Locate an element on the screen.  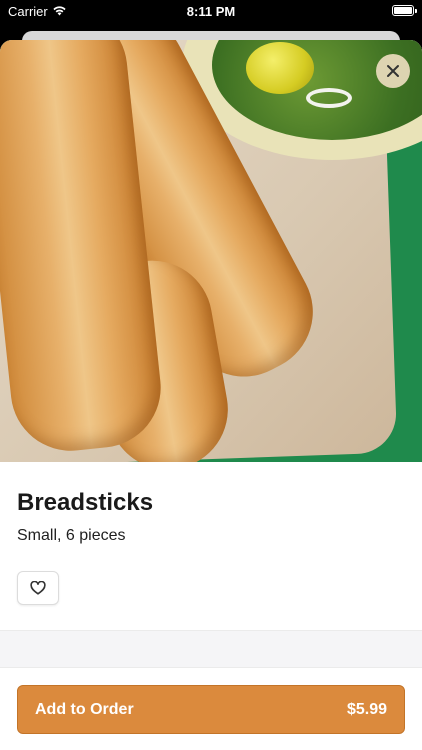
battery-icon is located at coordinates (404, 10).